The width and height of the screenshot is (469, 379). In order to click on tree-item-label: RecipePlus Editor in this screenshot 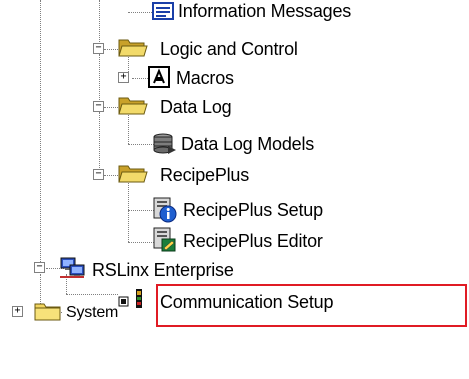, I will do `click(253, 241)`.